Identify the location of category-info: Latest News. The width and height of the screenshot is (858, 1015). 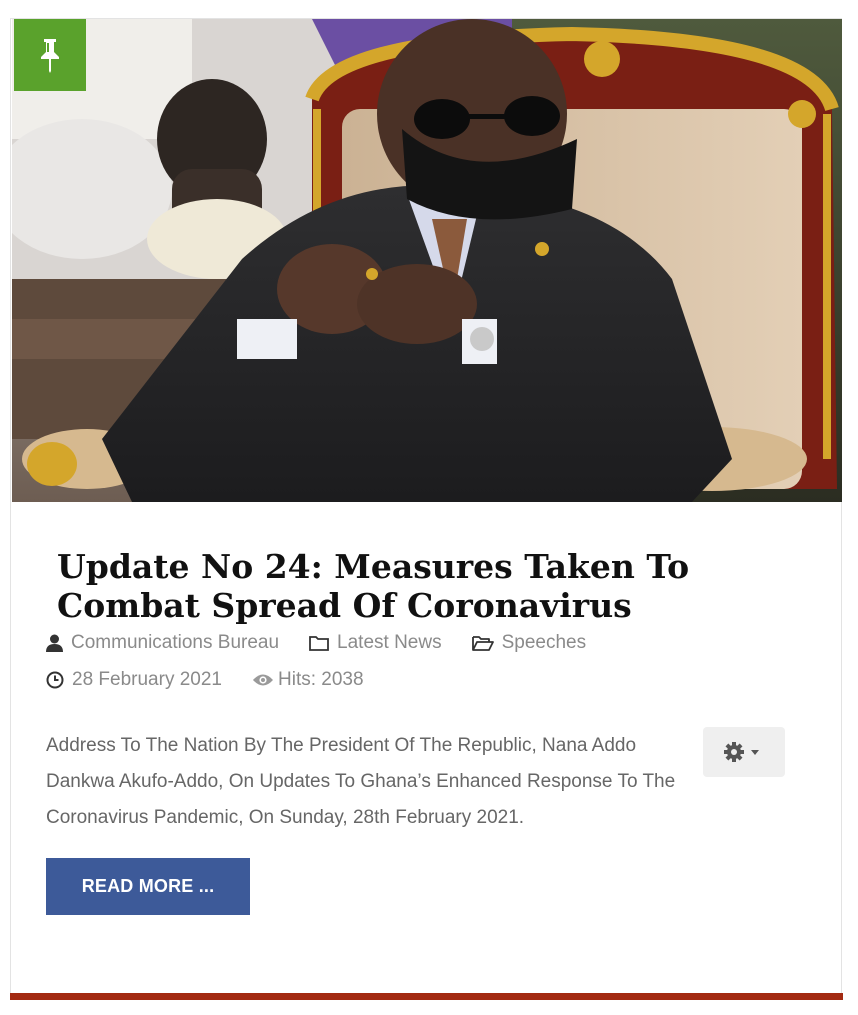
(375, 643).